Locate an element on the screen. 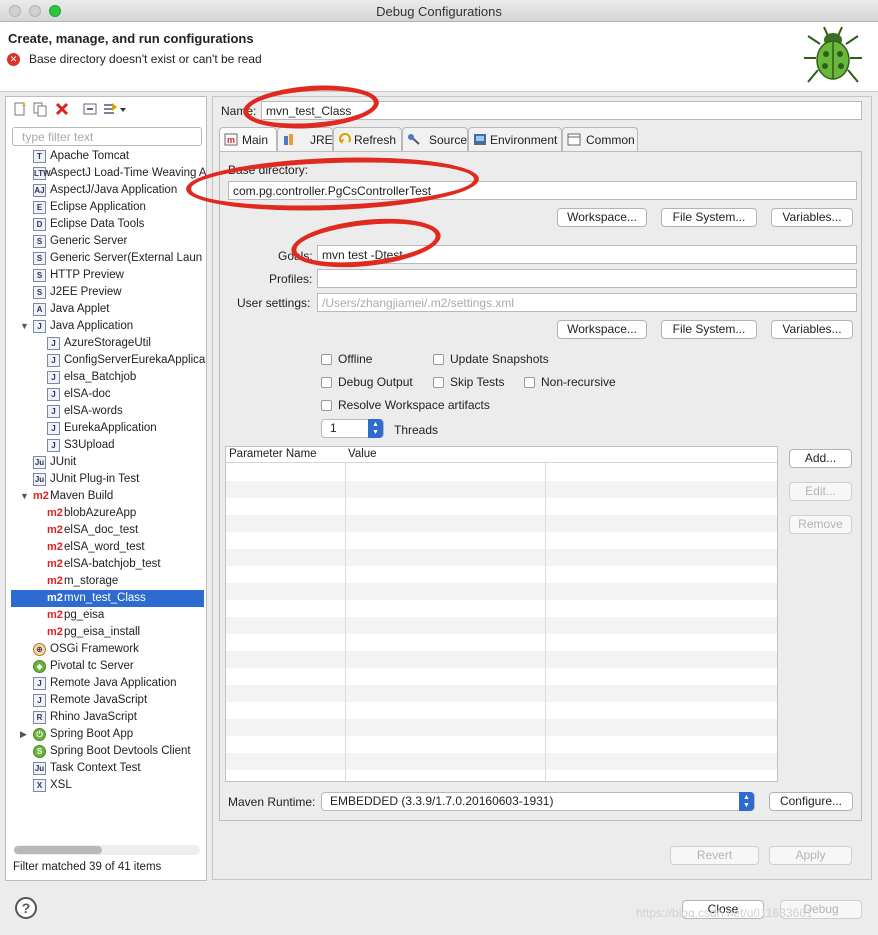 This screenshot has height=935, width=878. tab-environment: Environment is located at coordinates (515, 139).